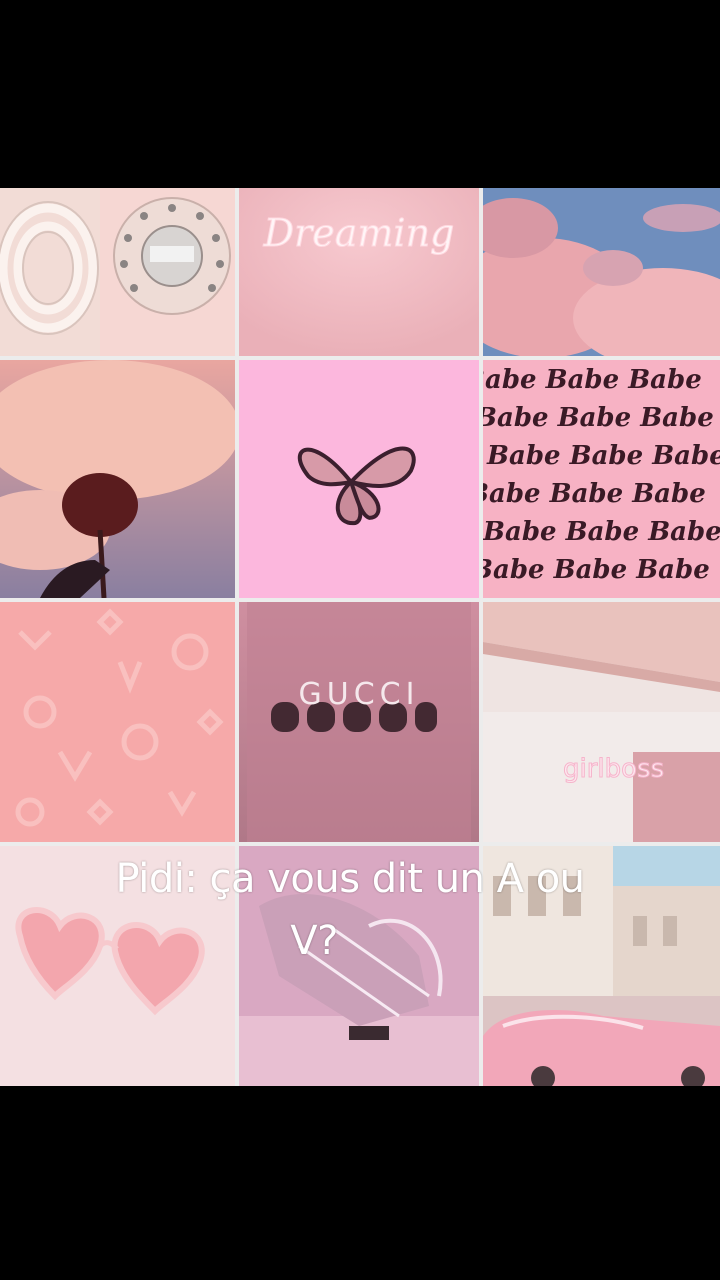  What do you see at coordinates (117, 272) in the screenshot?
I see `rotary-phone-photo` at bounding box center [117, 272].